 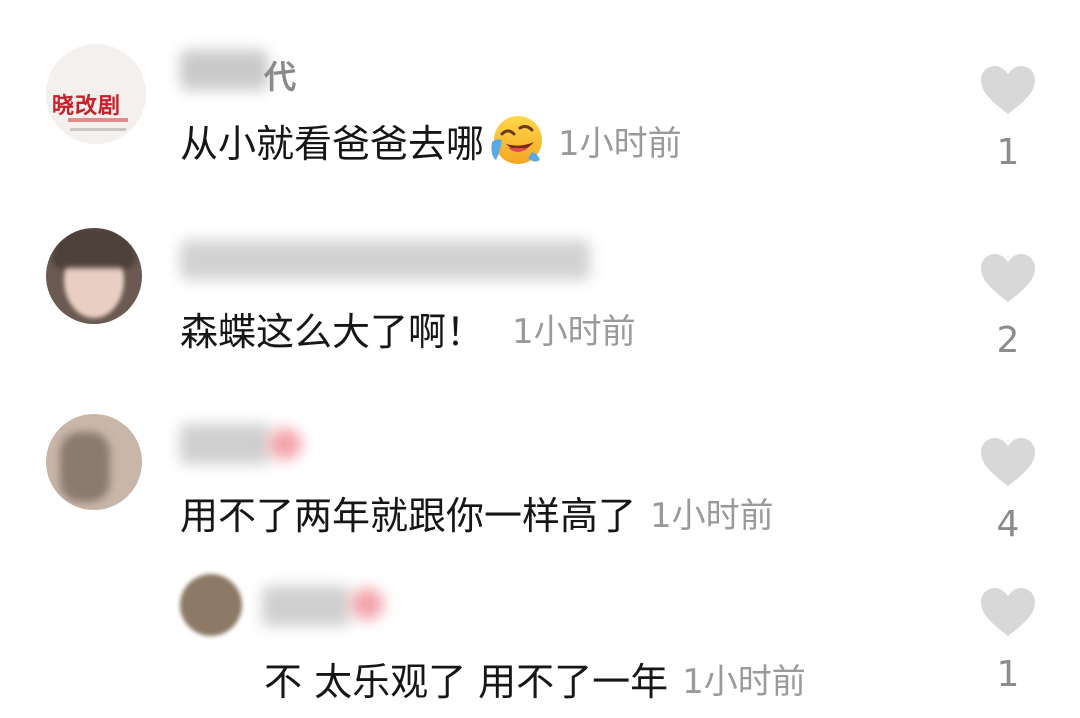 I want to click on comment-line: 用不了两年就跟你一样高了 1小时前, so click(x=477, y=512).